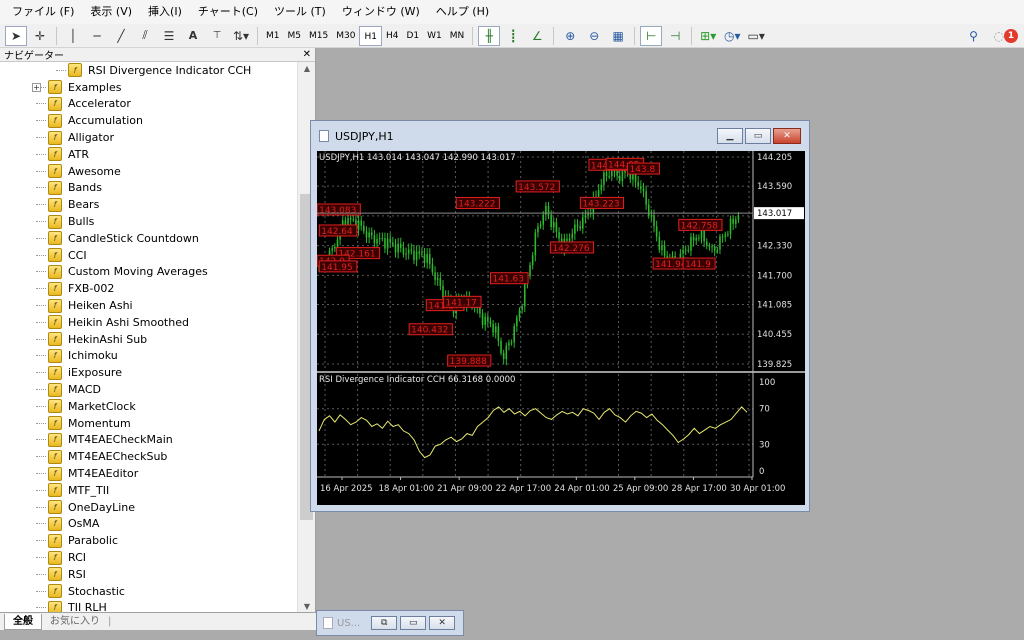 The width and height of the screenshot is (1024, 640). Describe the element at coordinates (121, 36) in the screenshot. I see `trendline-icon: ╱` at that location.